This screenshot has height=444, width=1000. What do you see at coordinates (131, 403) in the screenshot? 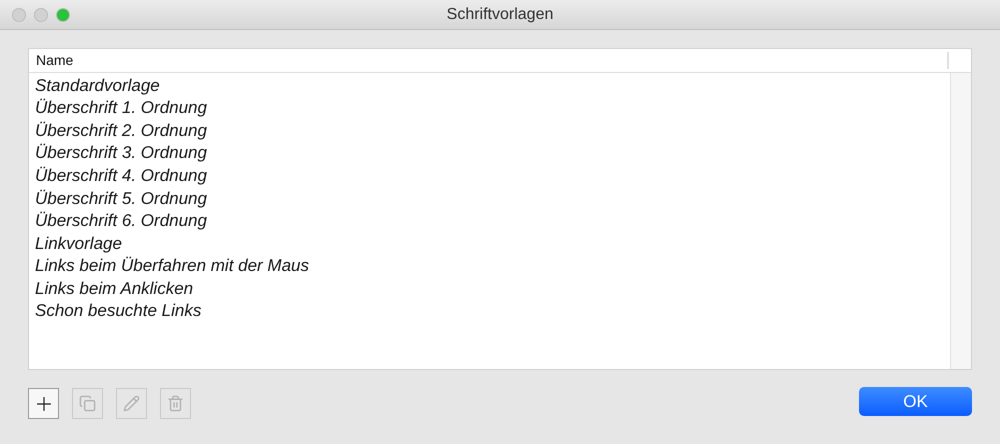
I see `pencil-icon` at bounding box center [131, 403].